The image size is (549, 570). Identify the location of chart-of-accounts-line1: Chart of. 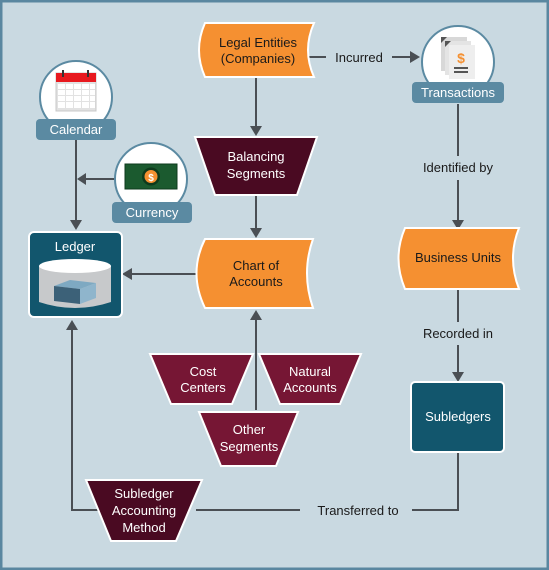
(256, 265).